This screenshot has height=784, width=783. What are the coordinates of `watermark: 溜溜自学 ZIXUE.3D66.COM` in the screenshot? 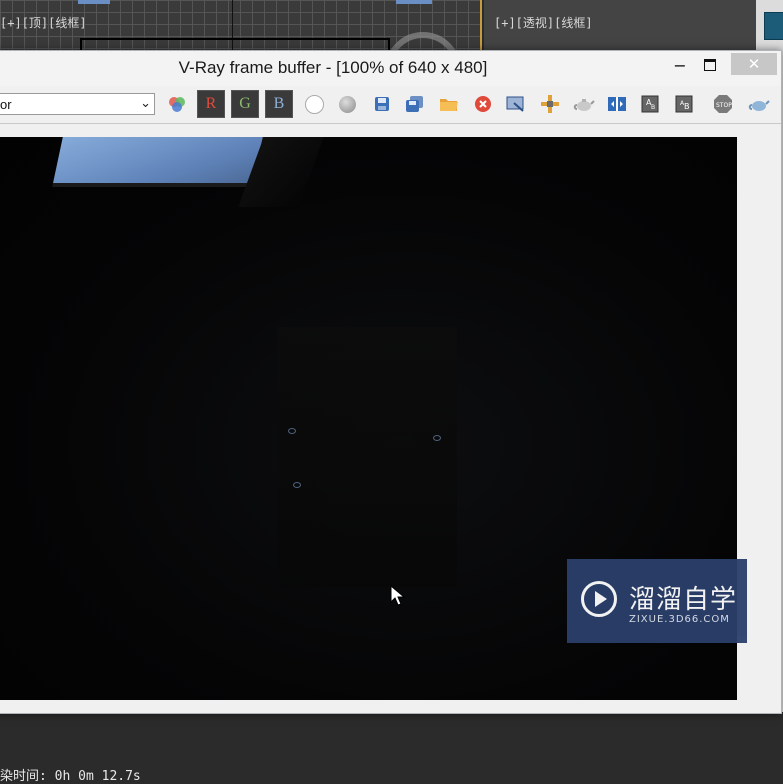 It's located at (657, 601).